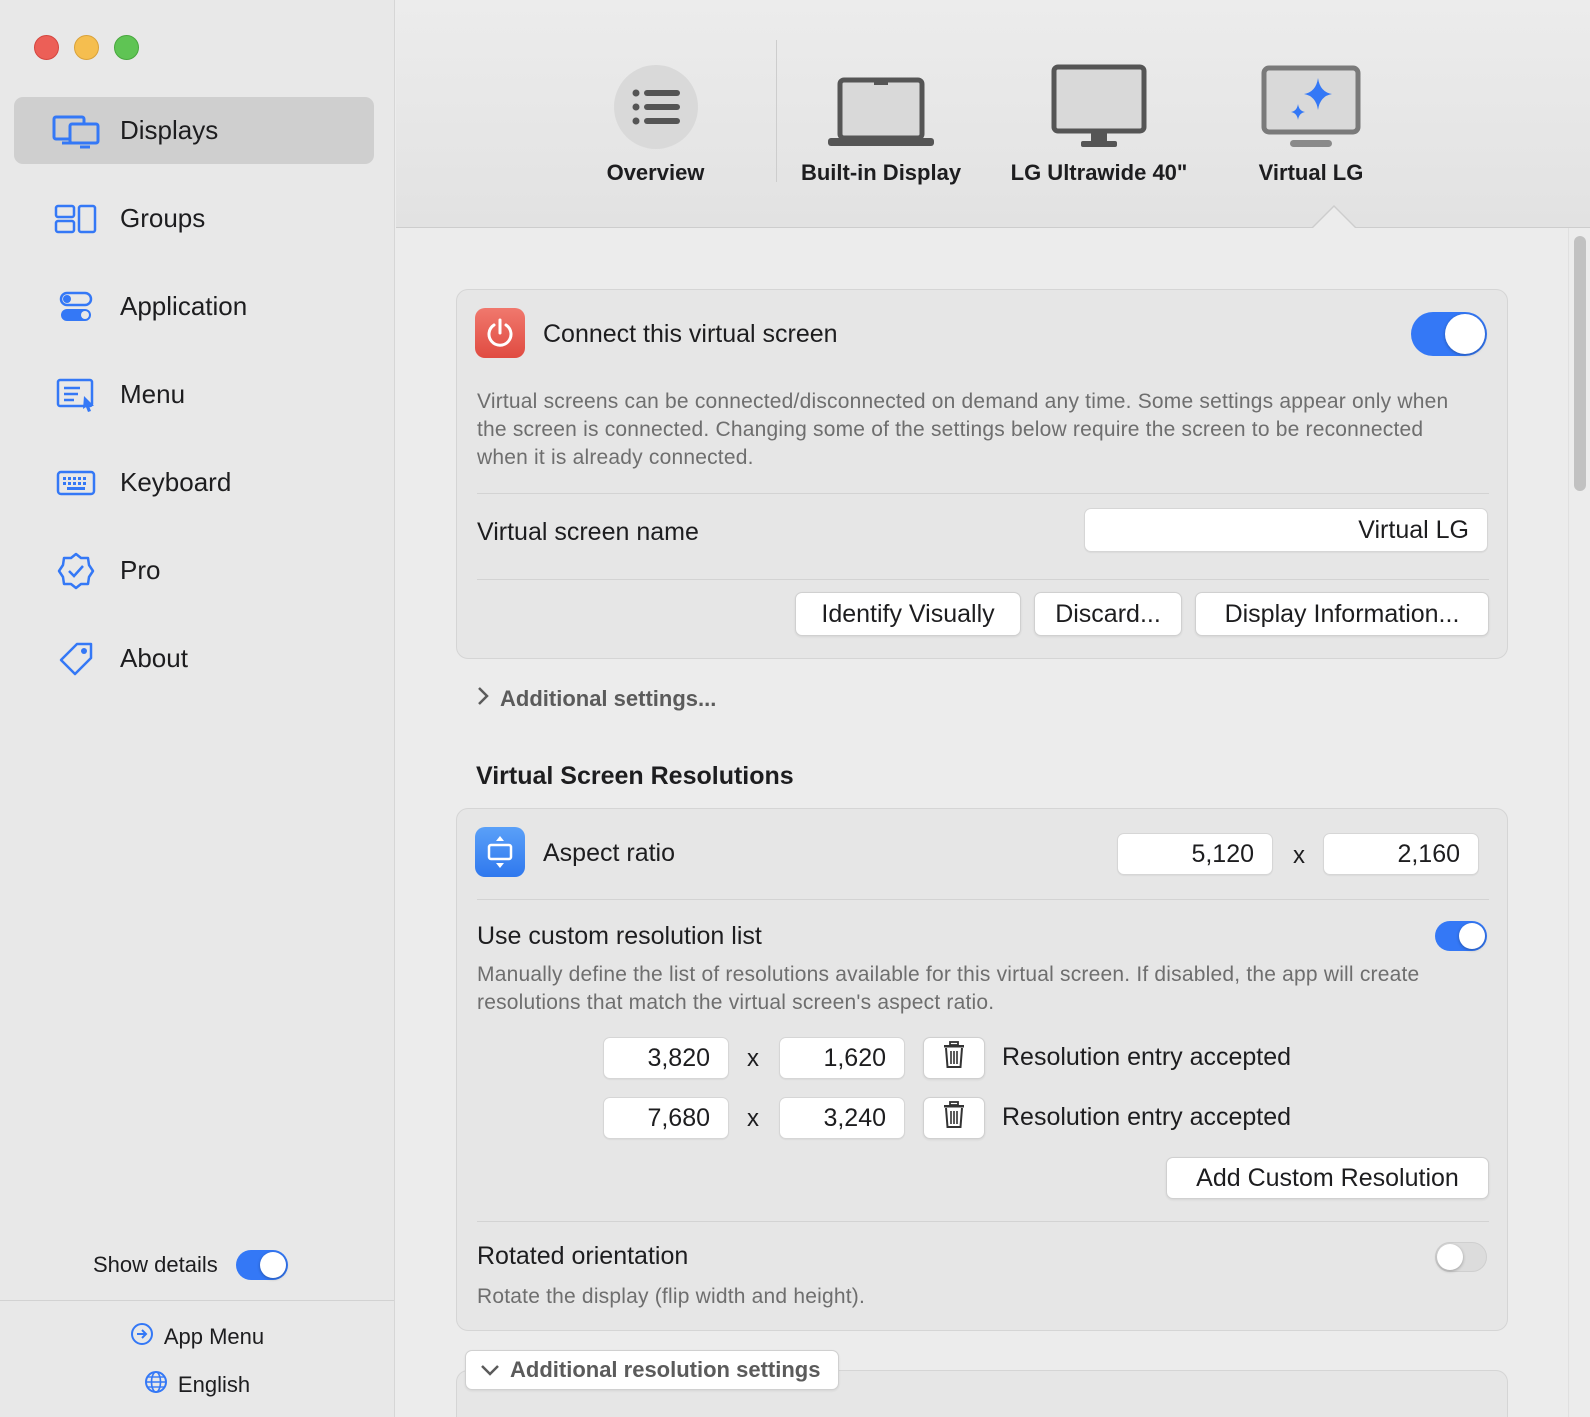  I want to click on displays-icon, so click(76, 131).